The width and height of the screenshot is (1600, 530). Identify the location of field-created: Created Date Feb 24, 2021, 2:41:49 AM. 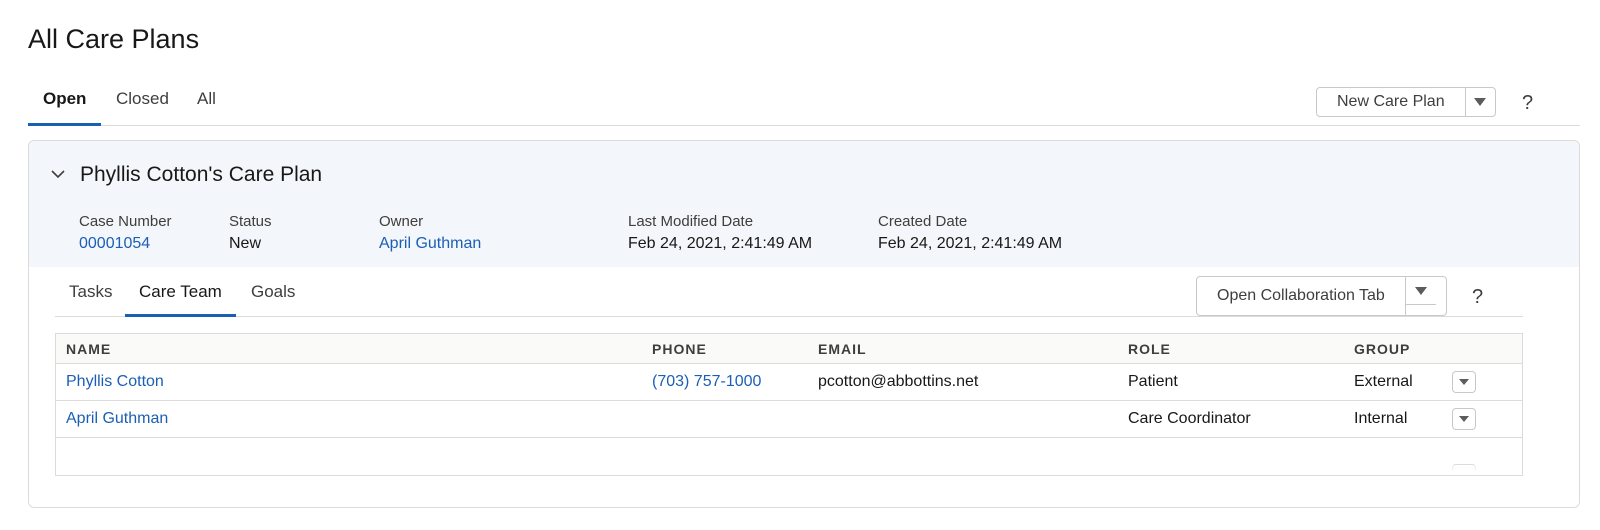
(970, 235).